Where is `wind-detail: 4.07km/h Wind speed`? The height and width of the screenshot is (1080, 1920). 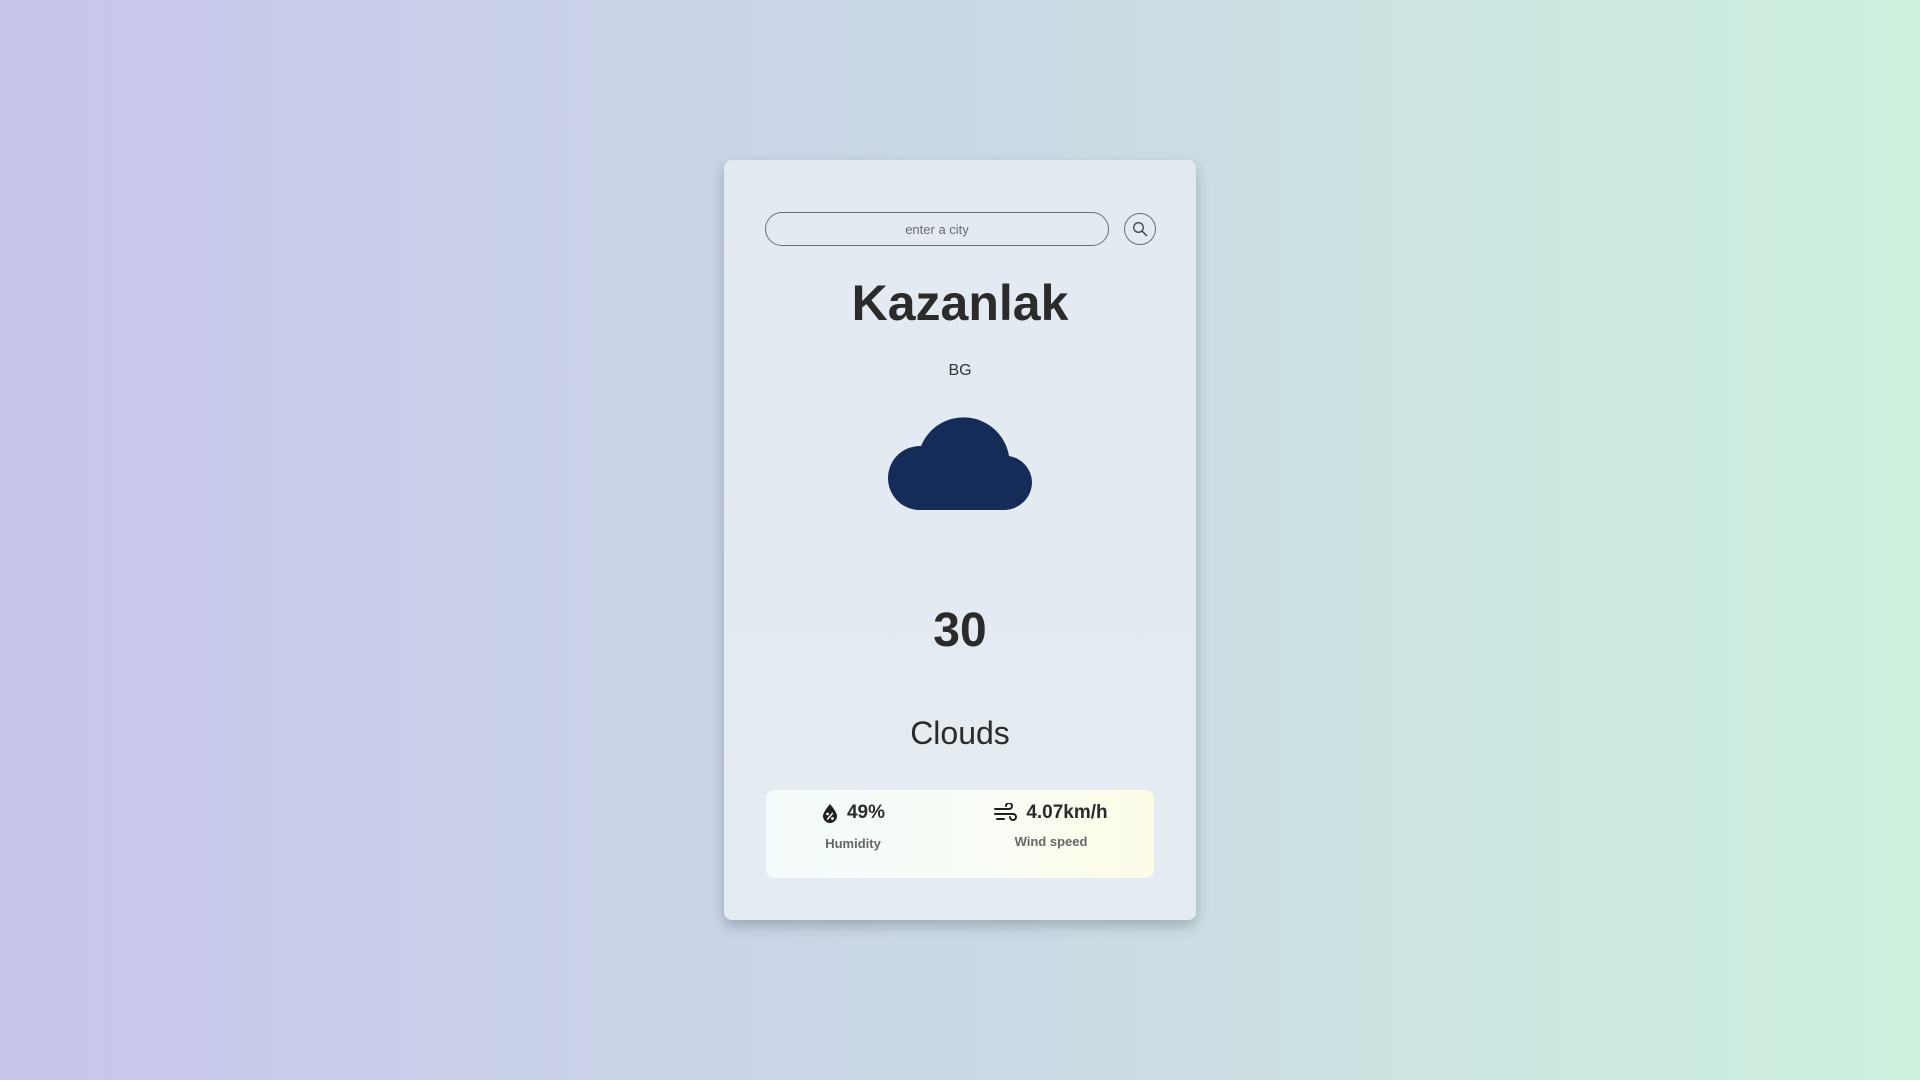
wind-detail: 4.07km/h Wind speed is located at coordinates (1051, 825).